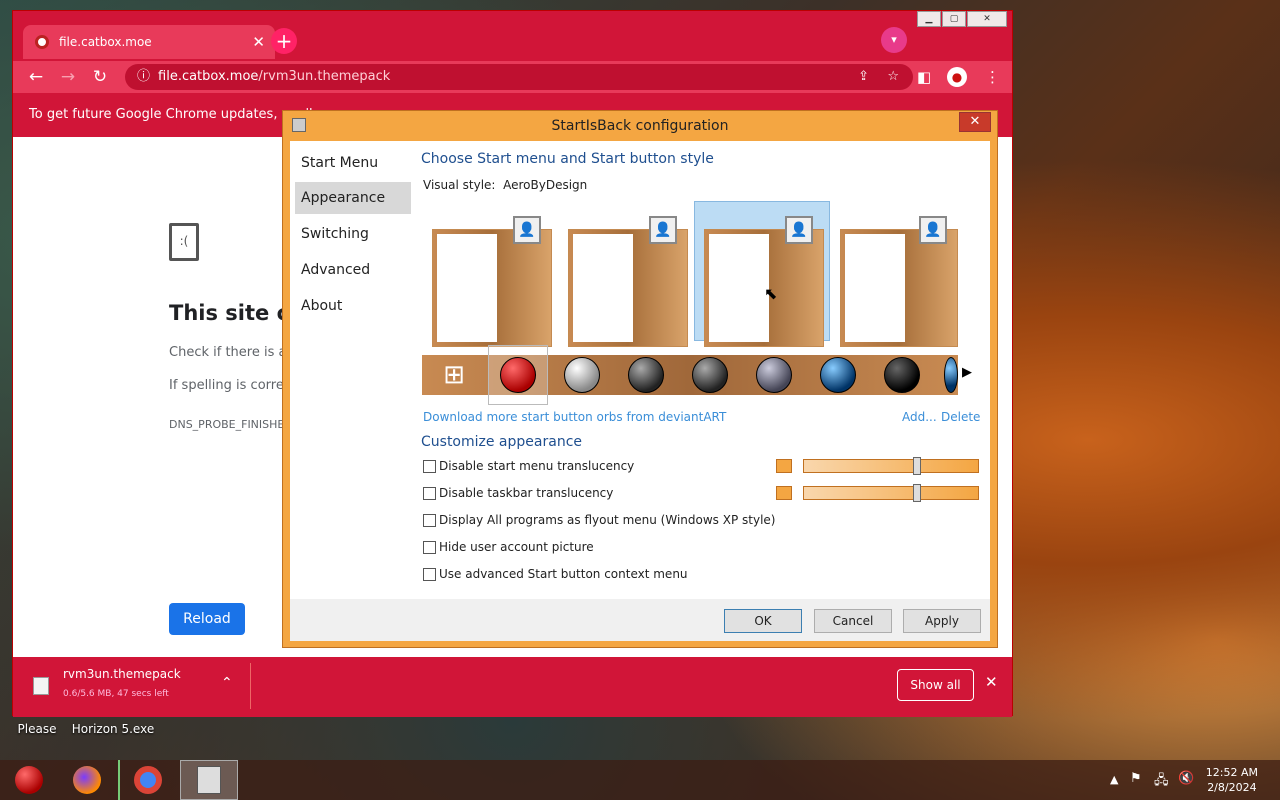 Image resolution: width=1280 pixels, height=800 pixels. I want to click on close-dialog-icon: ✕, so click(975, 122).